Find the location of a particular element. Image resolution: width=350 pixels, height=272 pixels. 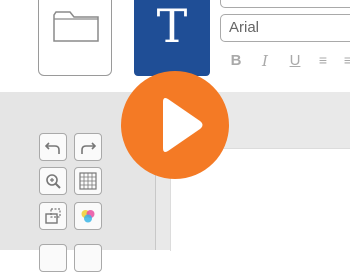

zoom-icon is located at coordinates (53, 181).